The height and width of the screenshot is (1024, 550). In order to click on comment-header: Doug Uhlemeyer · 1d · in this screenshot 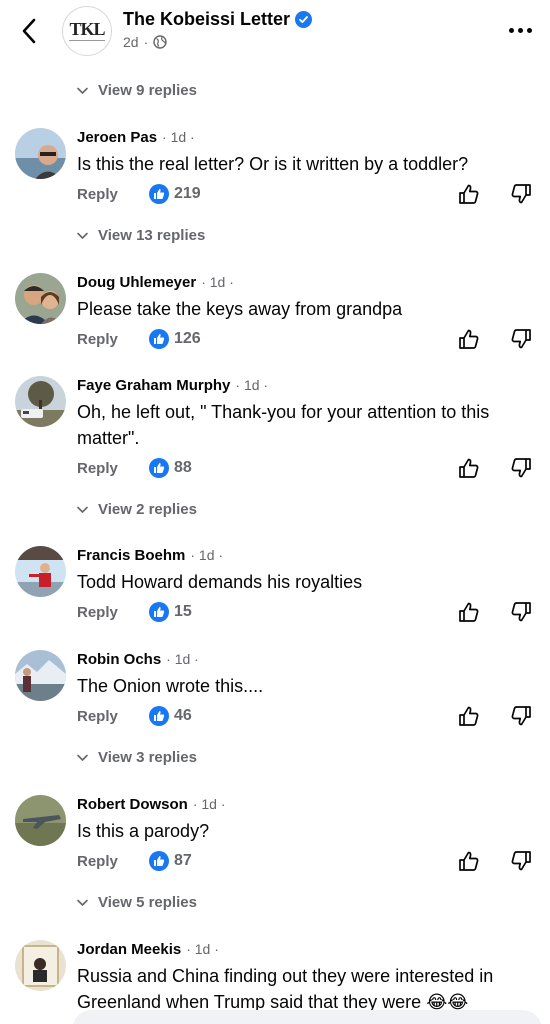, I will do `click(155, 282)`.